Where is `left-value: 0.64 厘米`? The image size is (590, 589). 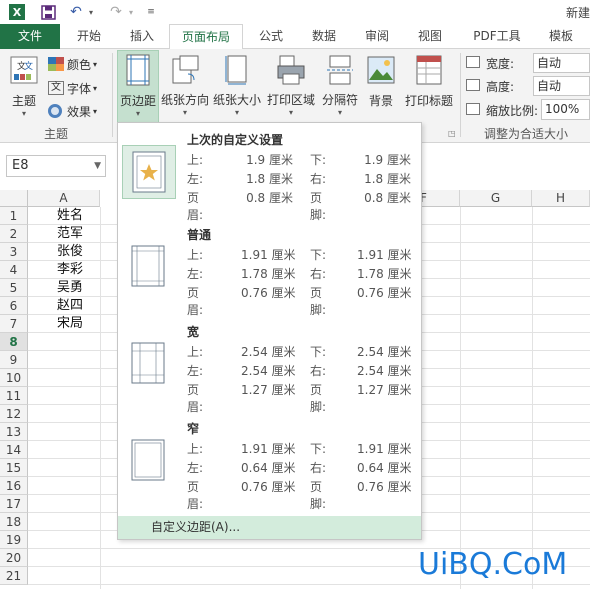 left-value: 0.64 厘米 is located at coordinates (268, 468).